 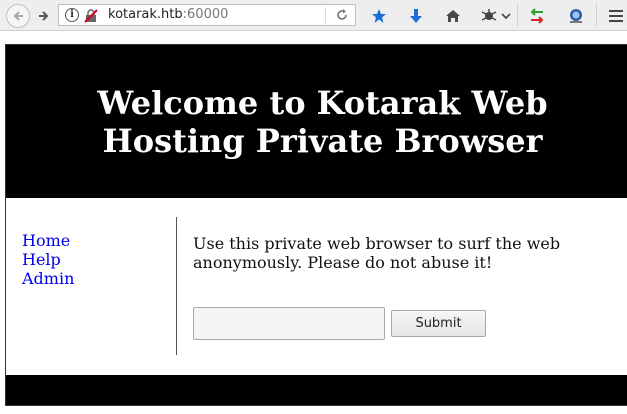 I want to click on page-footer, so click(x=316, y=390).